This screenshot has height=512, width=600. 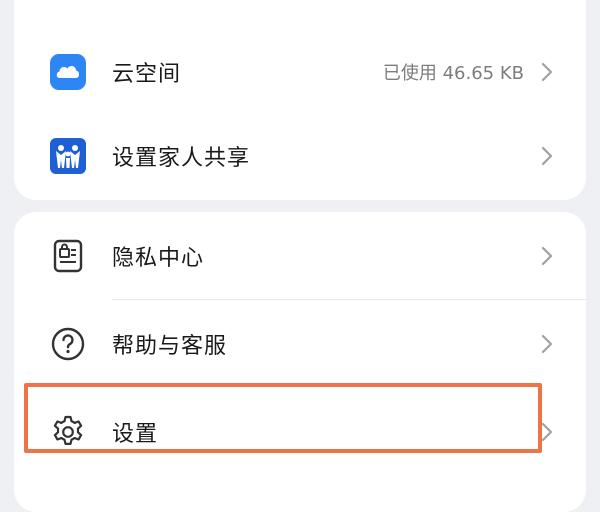 What do you see at coordinates (68, 432) in the screenshot?
I see `gear-icon` at bounding box center [68, 432].